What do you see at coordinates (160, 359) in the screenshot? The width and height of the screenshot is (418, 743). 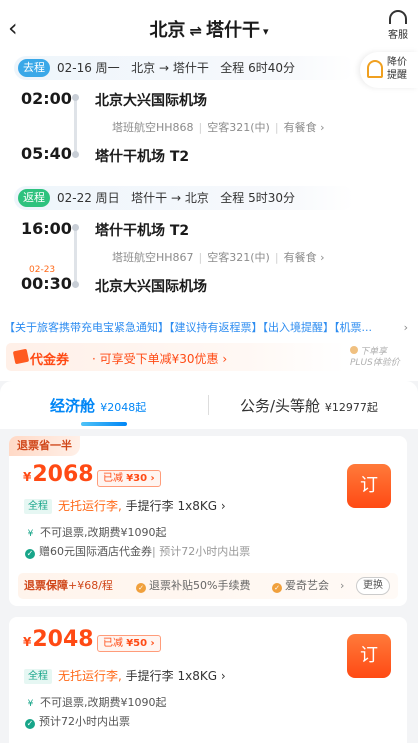 I see `coupon-desc: · 可享受下单减¥30优惠 ›` at bounding box center [160, 359].